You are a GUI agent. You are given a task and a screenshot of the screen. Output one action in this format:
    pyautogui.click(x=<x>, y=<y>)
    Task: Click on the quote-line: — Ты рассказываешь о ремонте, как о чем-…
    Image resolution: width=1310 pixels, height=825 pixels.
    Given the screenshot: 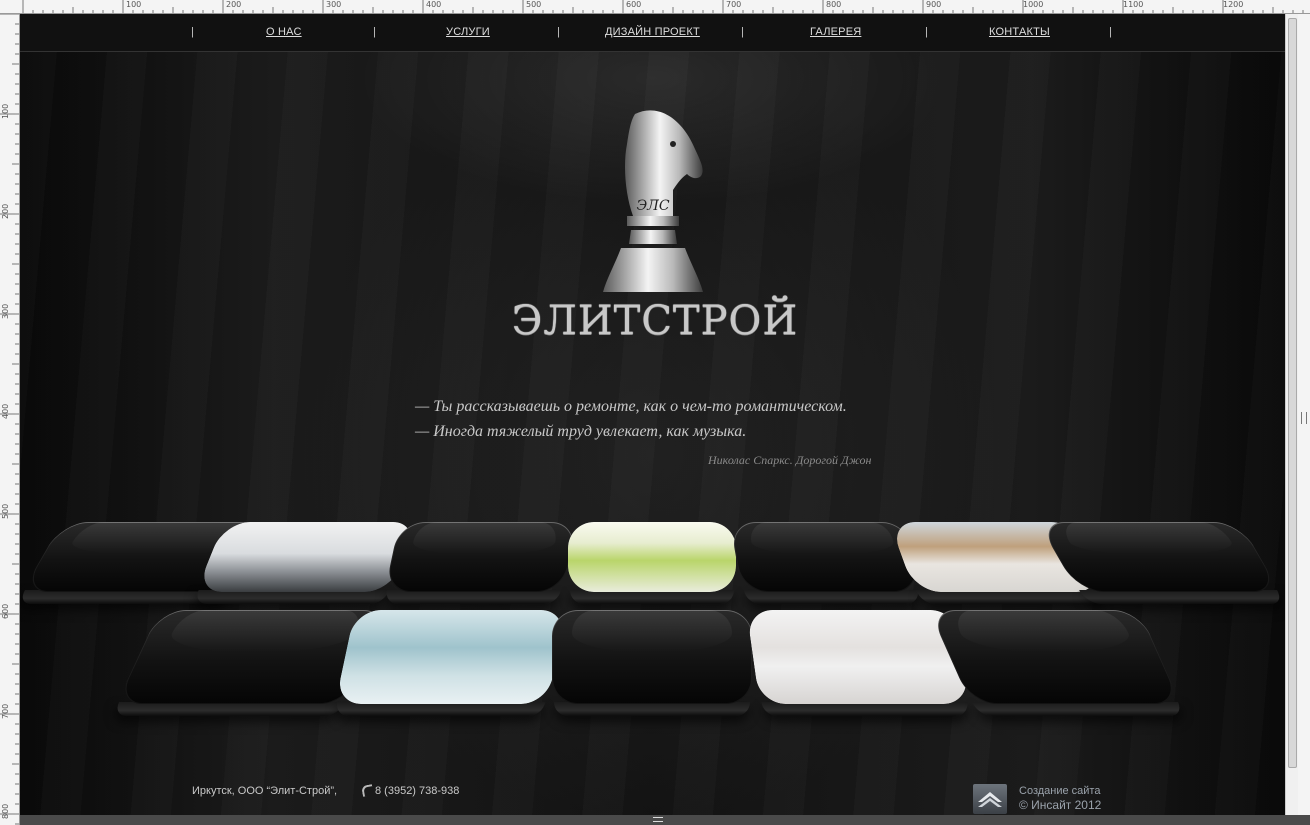 What is the action you would take?
    pyautogui.click(x=631, y=406)
    